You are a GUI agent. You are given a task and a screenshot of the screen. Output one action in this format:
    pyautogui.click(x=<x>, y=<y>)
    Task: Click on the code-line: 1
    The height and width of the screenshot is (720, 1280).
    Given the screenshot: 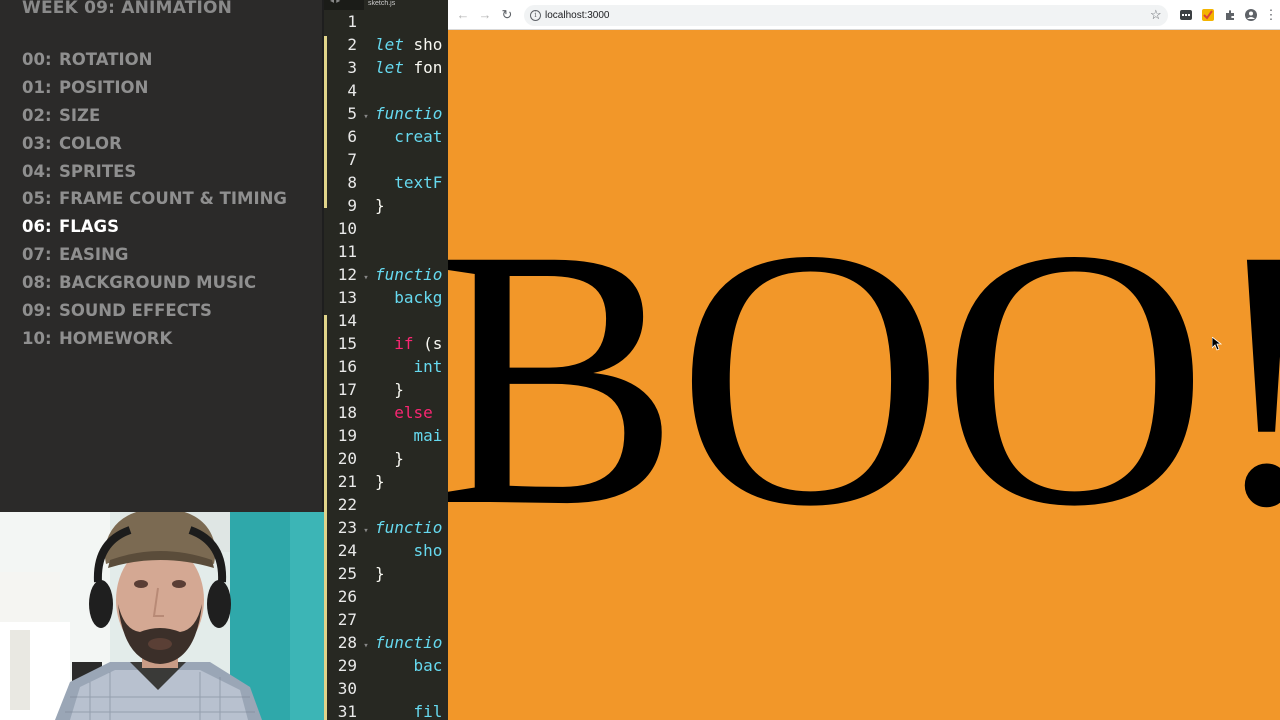 What is the action you would take?
    pyautogui.click(x=349, y=21)
    